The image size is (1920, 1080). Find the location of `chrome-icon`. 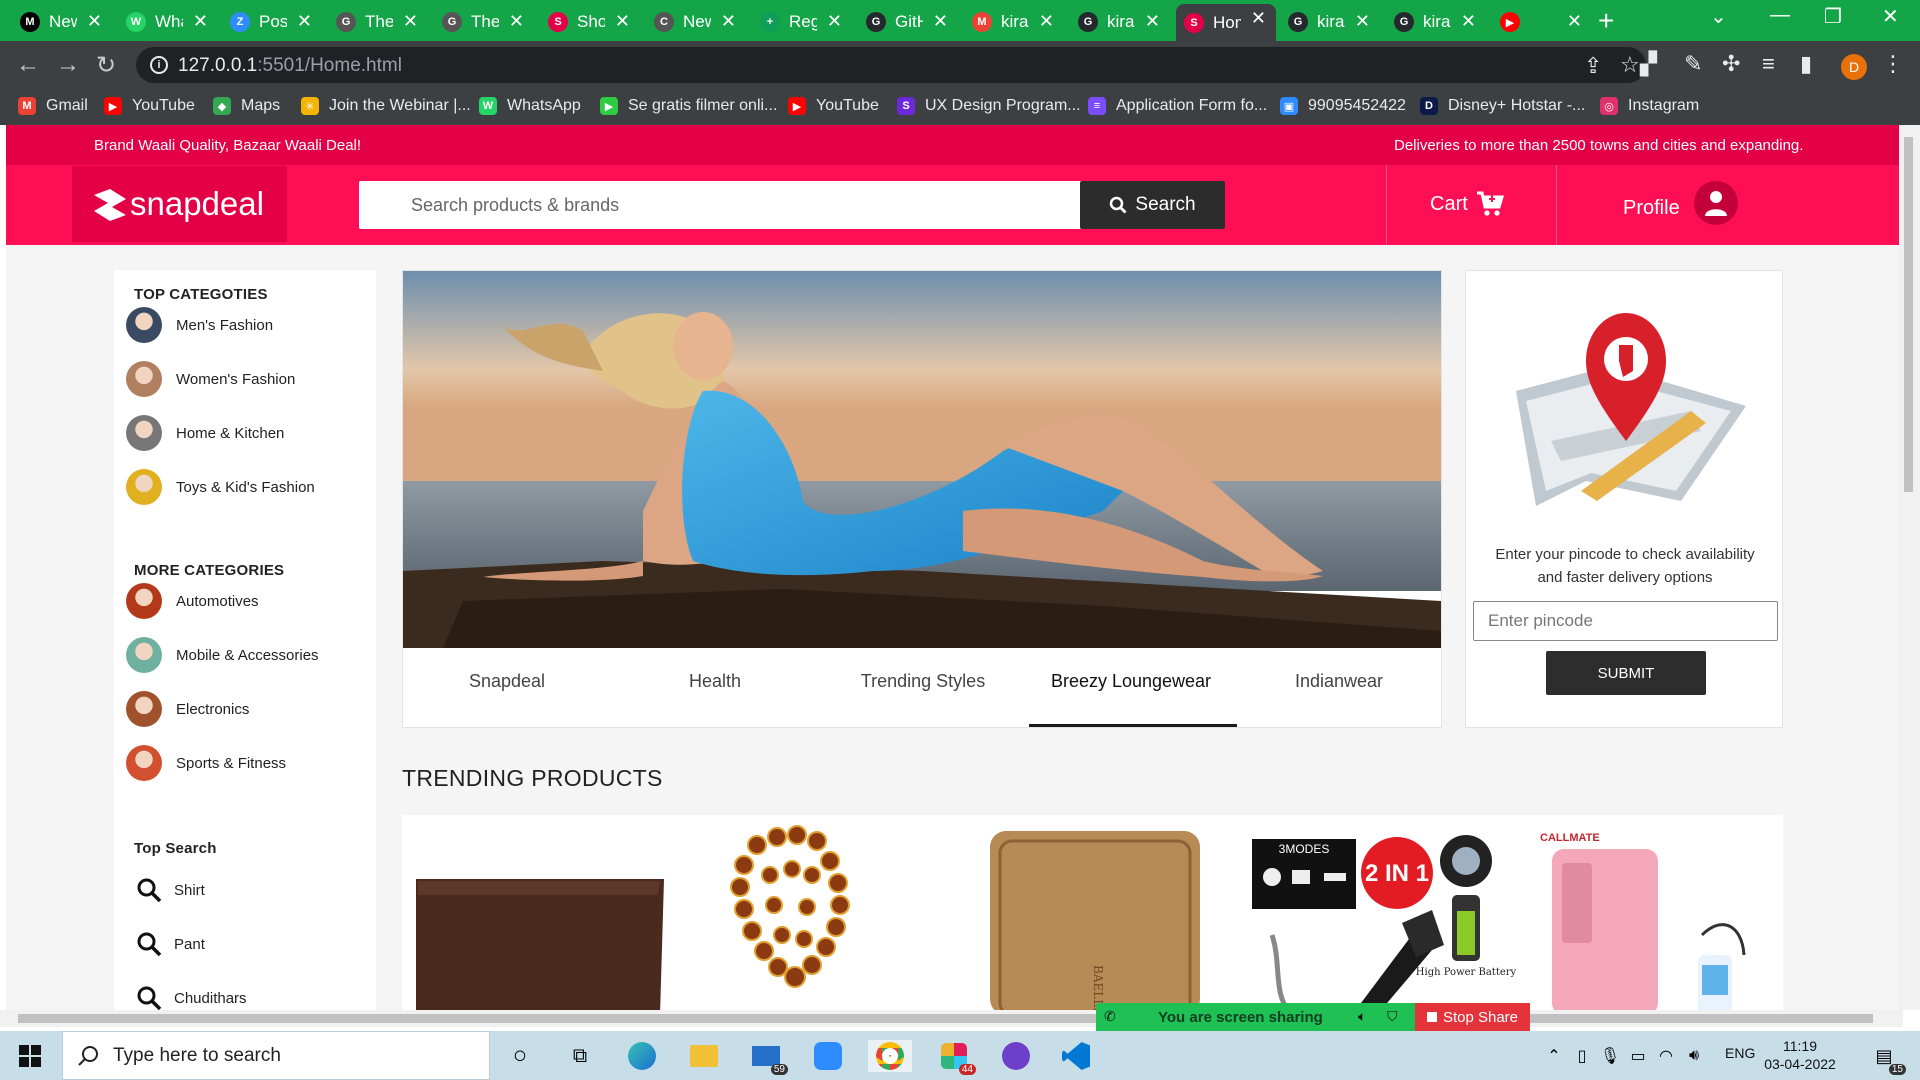

chrome-icon is located at coordinates (890, 1056).